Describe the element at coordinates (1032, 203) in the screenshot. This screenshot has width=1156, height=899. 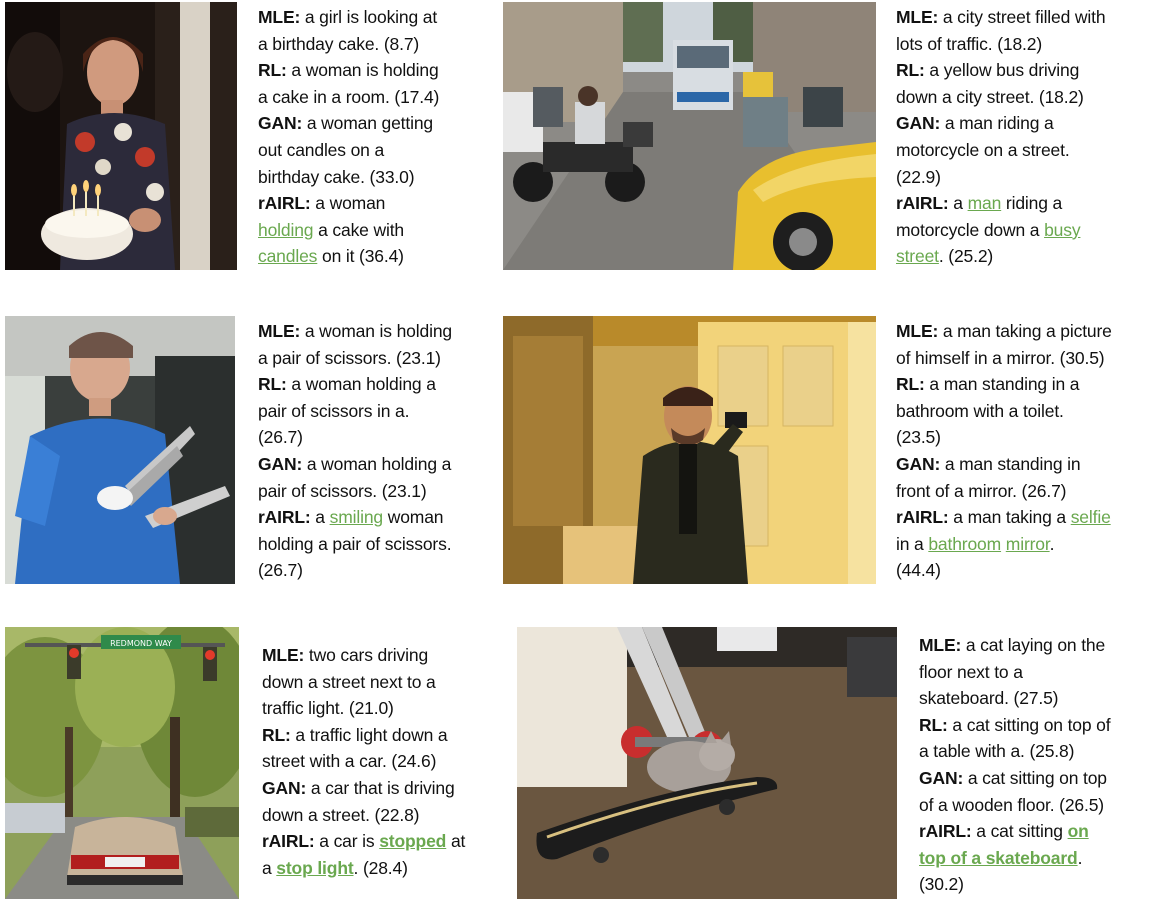
I see `caption-text: riding a` at that location.